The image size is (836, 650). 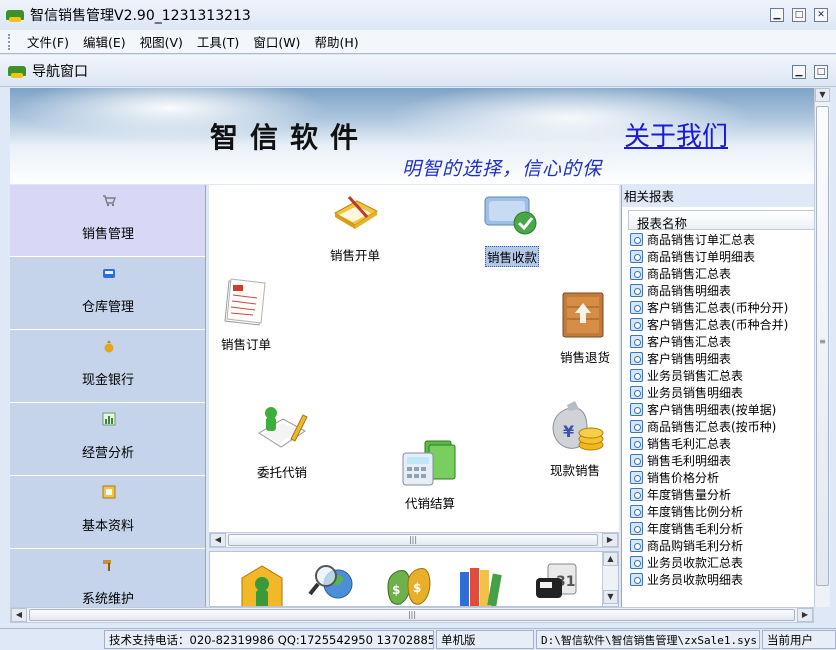 What do you see at coordinates (821, 72) in the screenshot?
I see `child-restore-icon: □` at bounding box center [821, 72].